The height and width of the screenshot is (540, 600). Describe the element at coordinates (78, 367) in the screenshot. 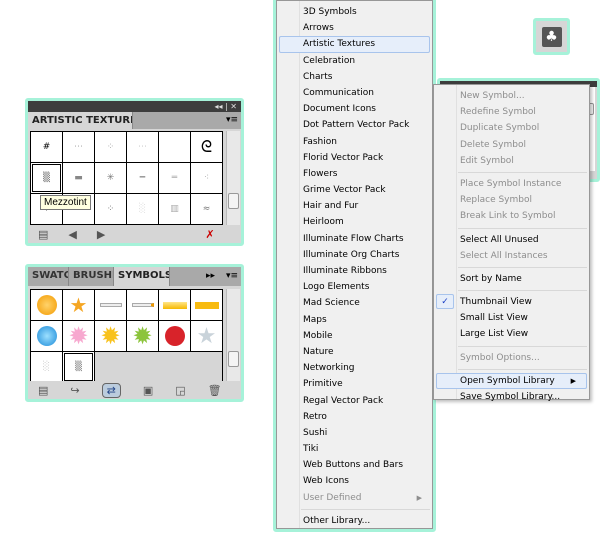

I see `symbol-mezzotint: ▒` at that location.